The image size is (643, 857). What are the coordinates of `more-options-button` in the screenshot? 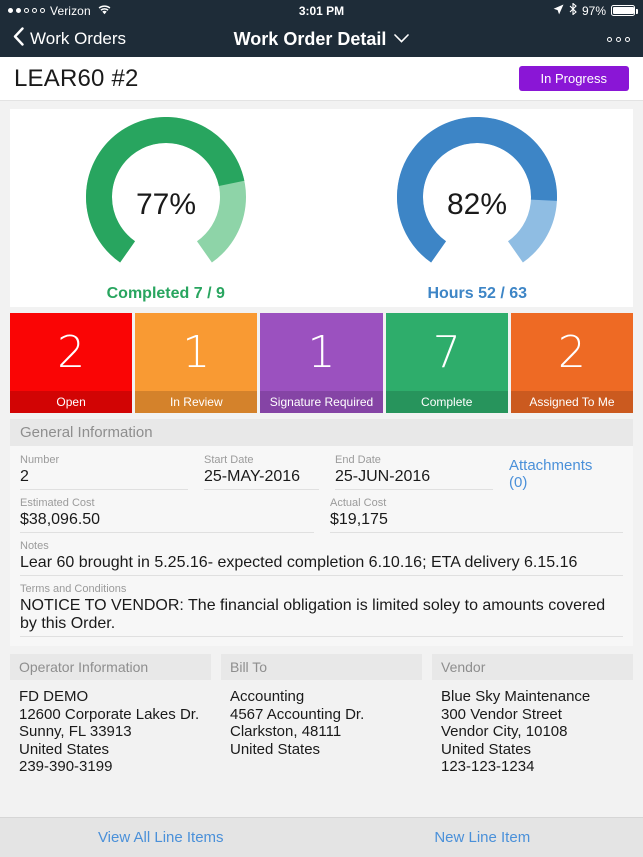 It's located at (618, 39).